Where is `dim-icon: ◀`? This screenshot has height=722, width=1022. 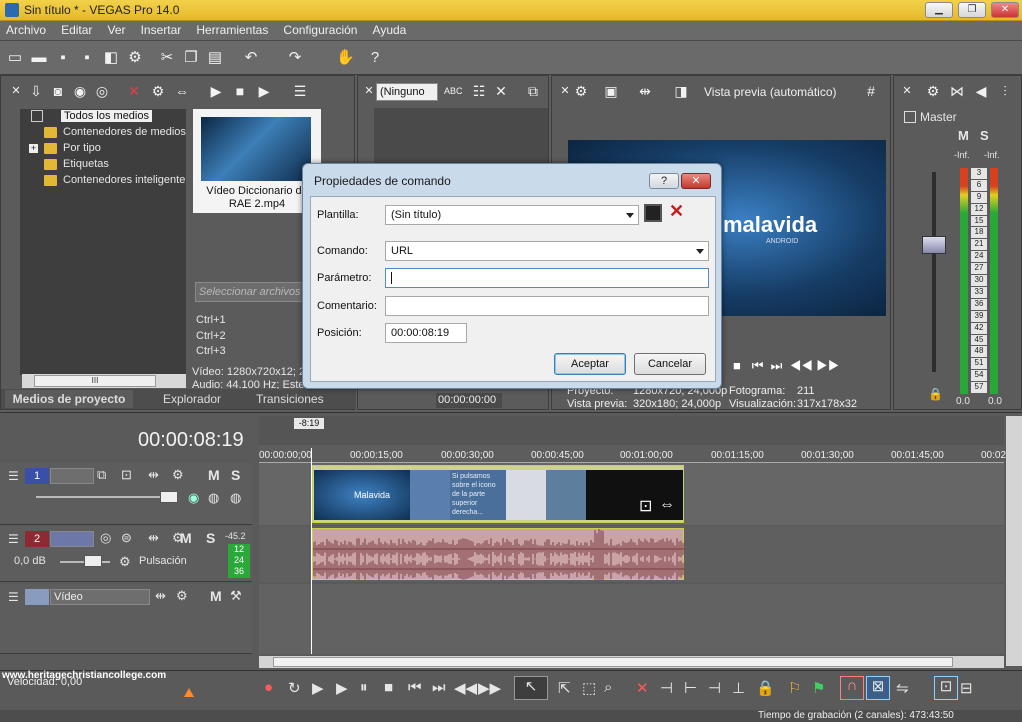
dim-icon: ◀ is located at coordinates (981, 91).